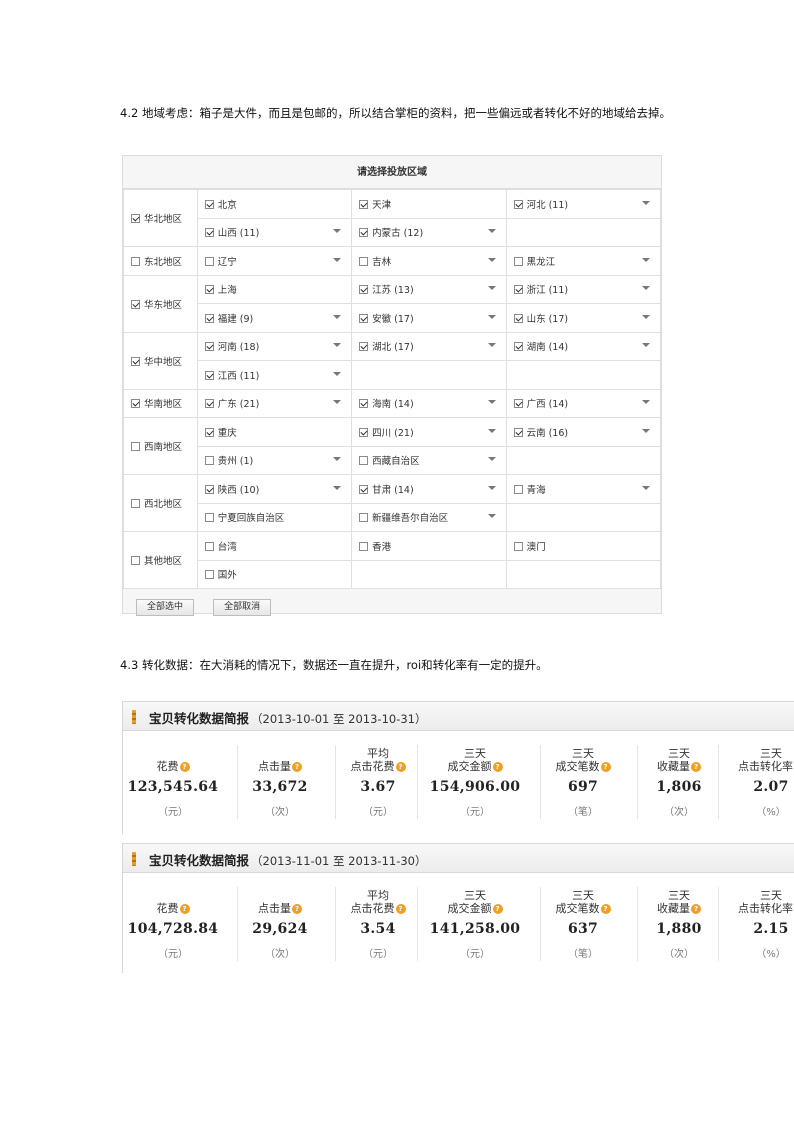  I want to click on province-option: 陕西 (10), so click(277, 489).